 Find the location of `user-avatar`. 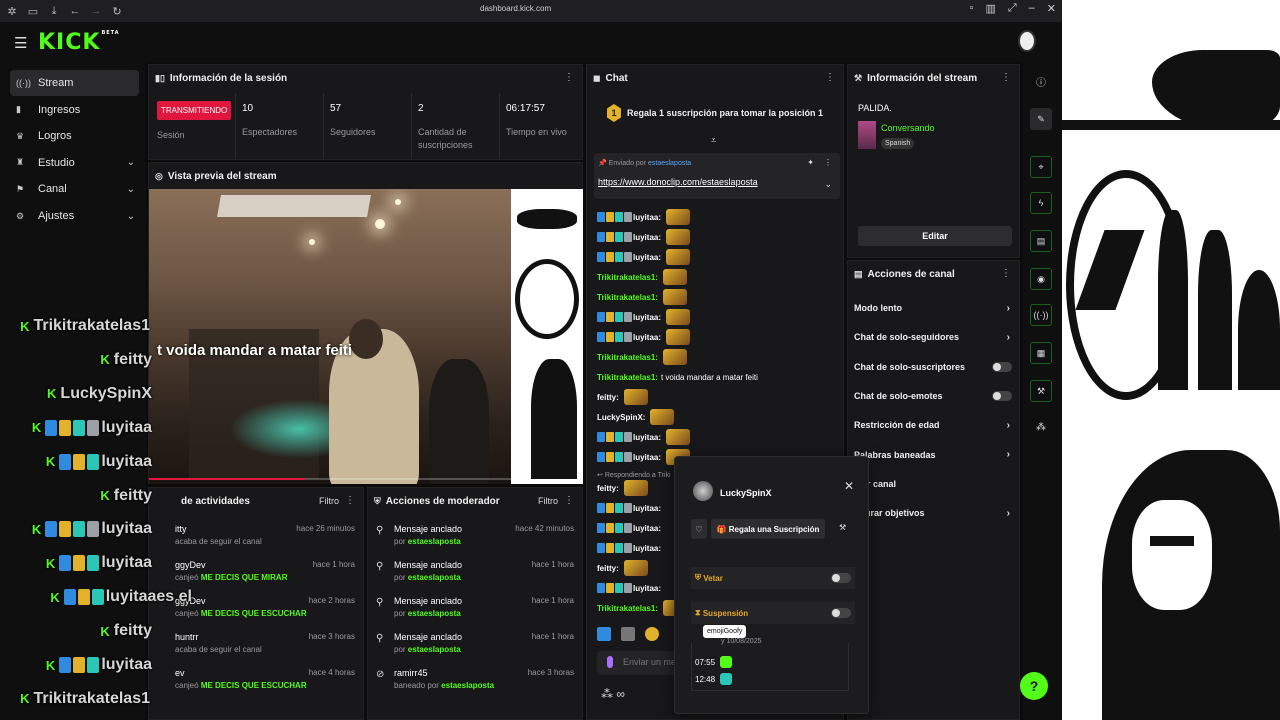

user-avatar is located at coordinates (1027, 41).